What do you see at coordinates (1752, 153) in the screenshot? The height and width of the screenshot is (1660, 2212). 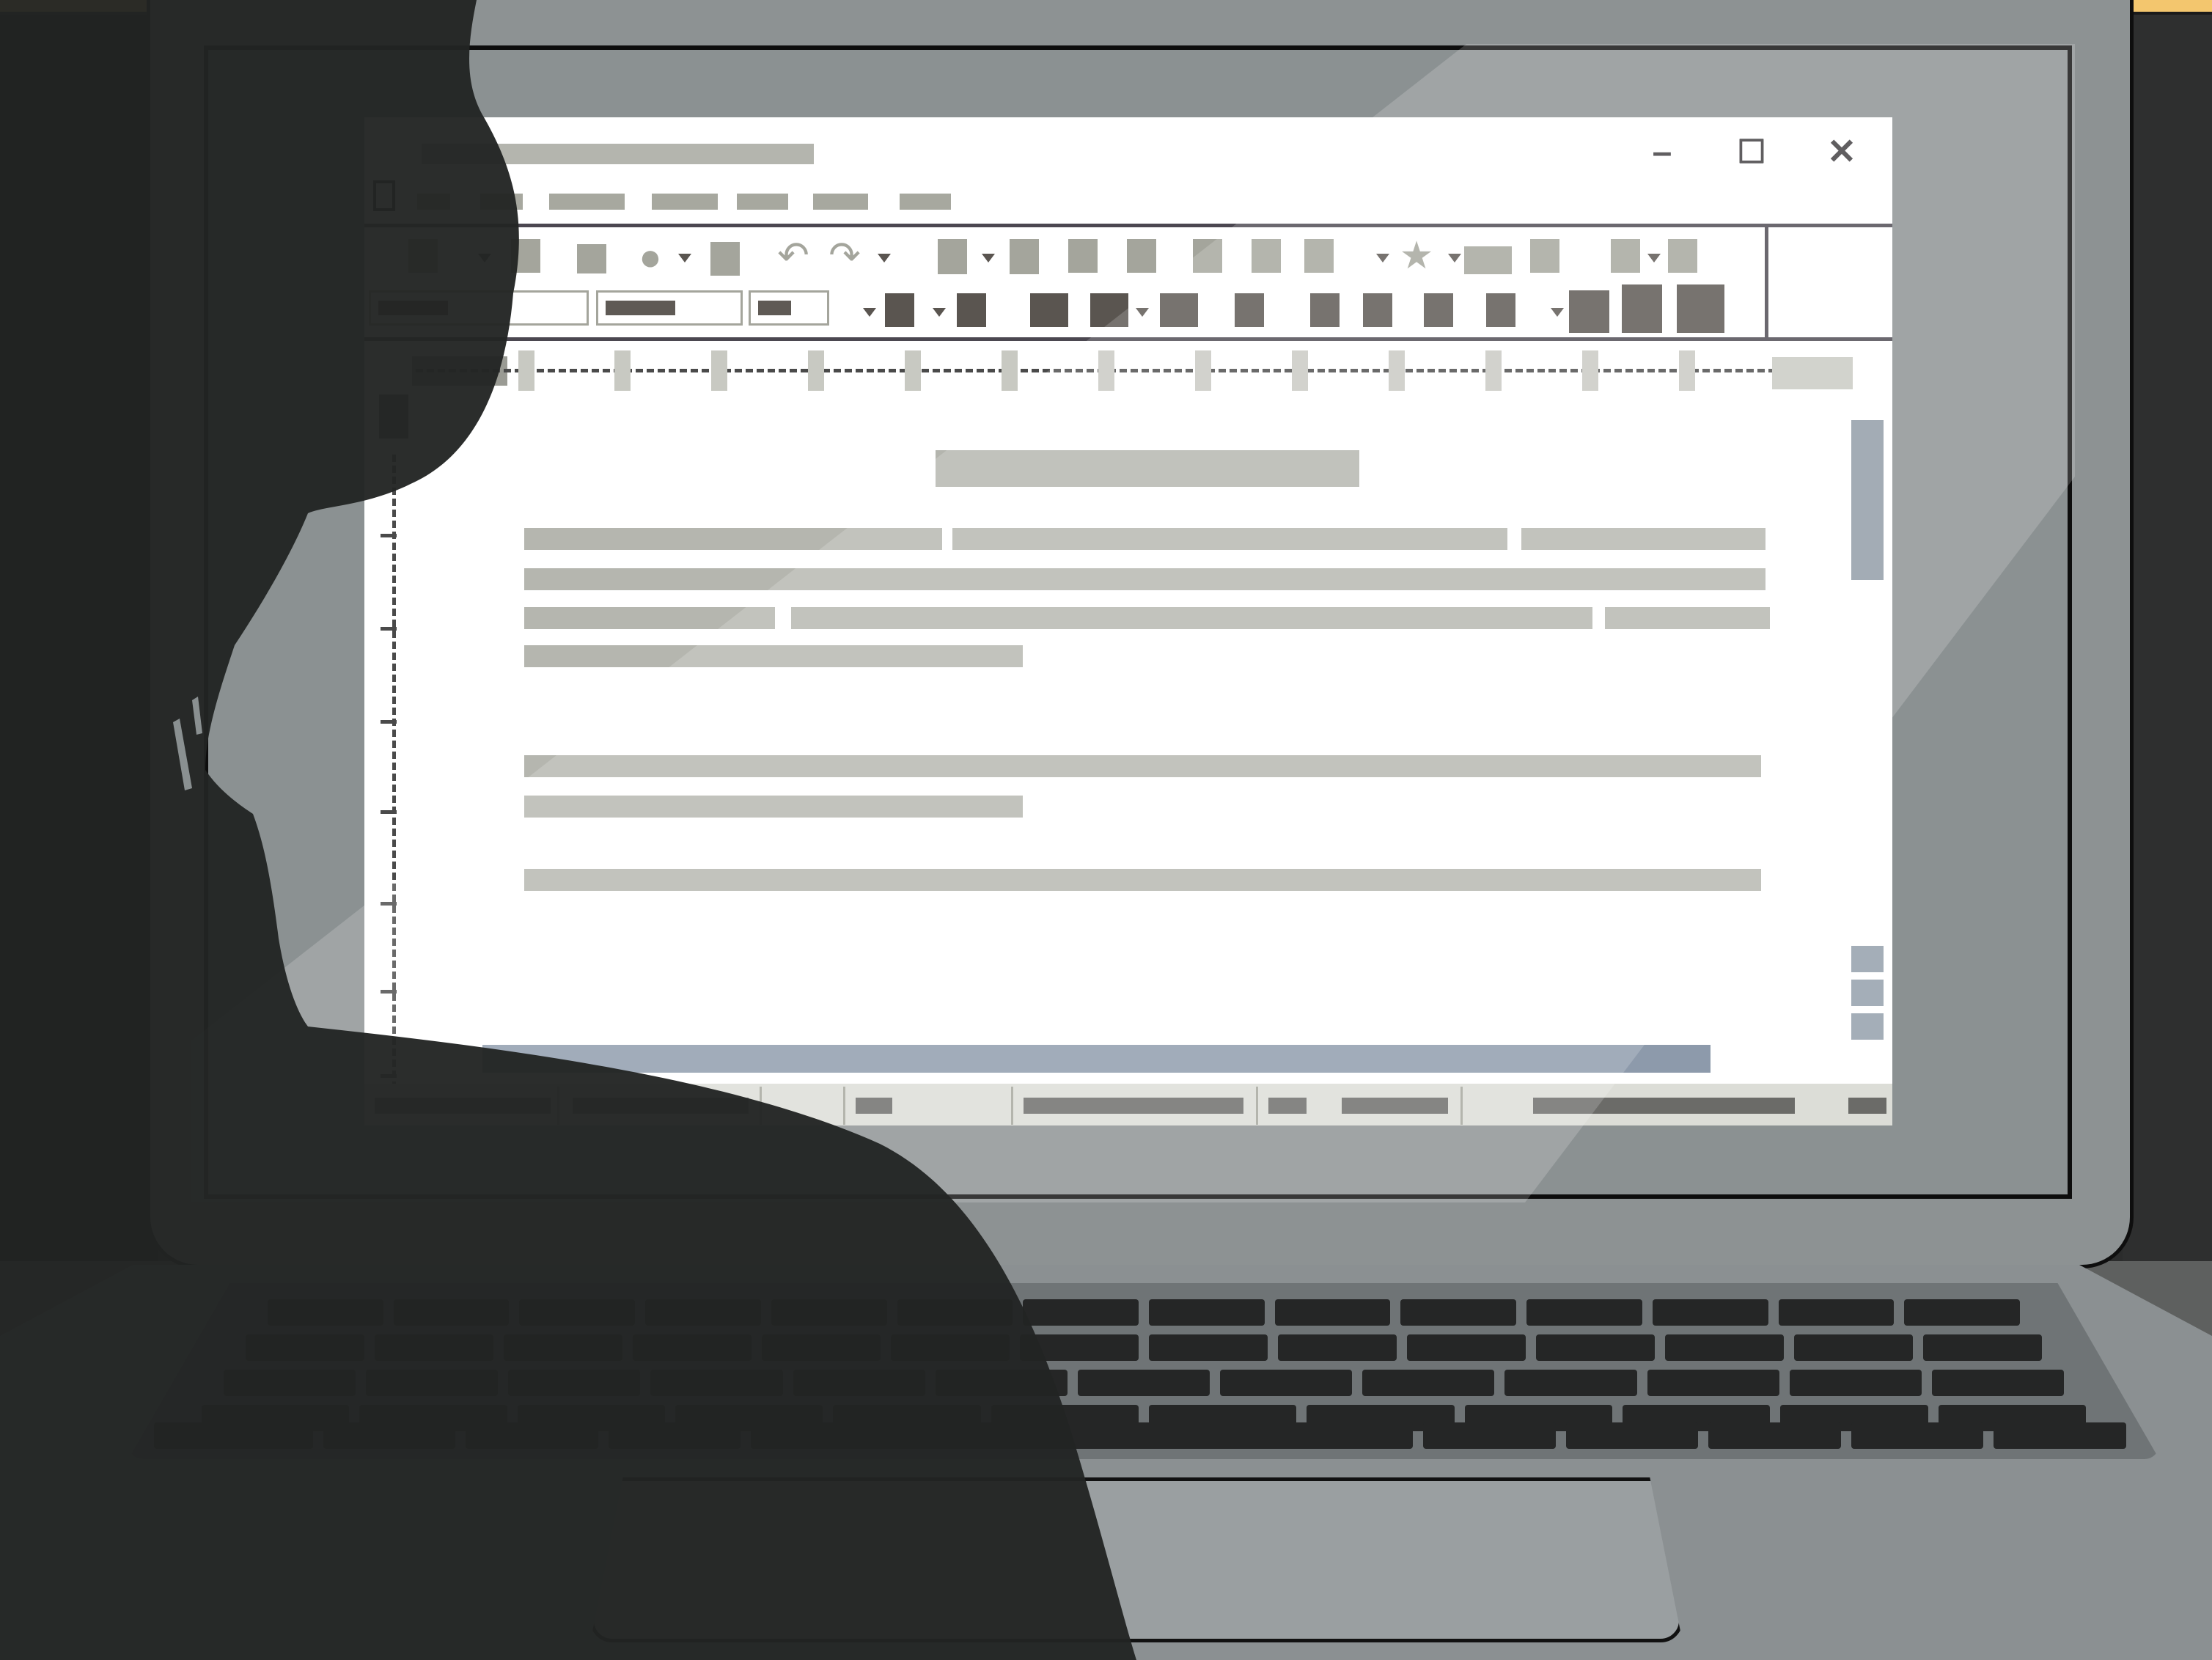 I see `maximize-button: ☐` at bounding box center [1752, 153].